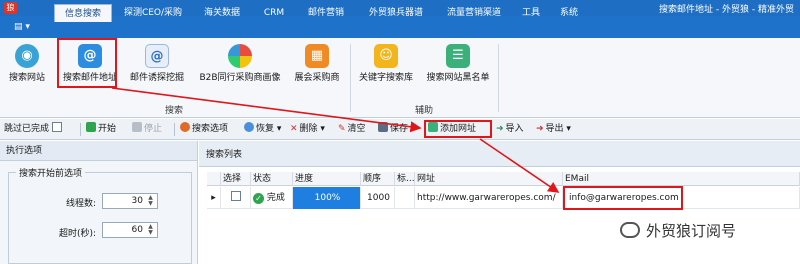 This screenshot has height=264, width=800. What do you see at coordinates (630, 230) in the screenshot?
I see `wechat-icon` at bounding box center [630, 230].